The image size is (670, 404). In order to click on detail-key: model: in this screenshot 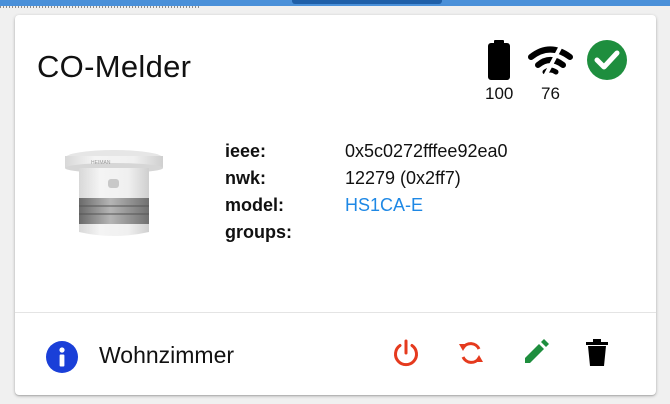, I will do `click(255, 205)`.